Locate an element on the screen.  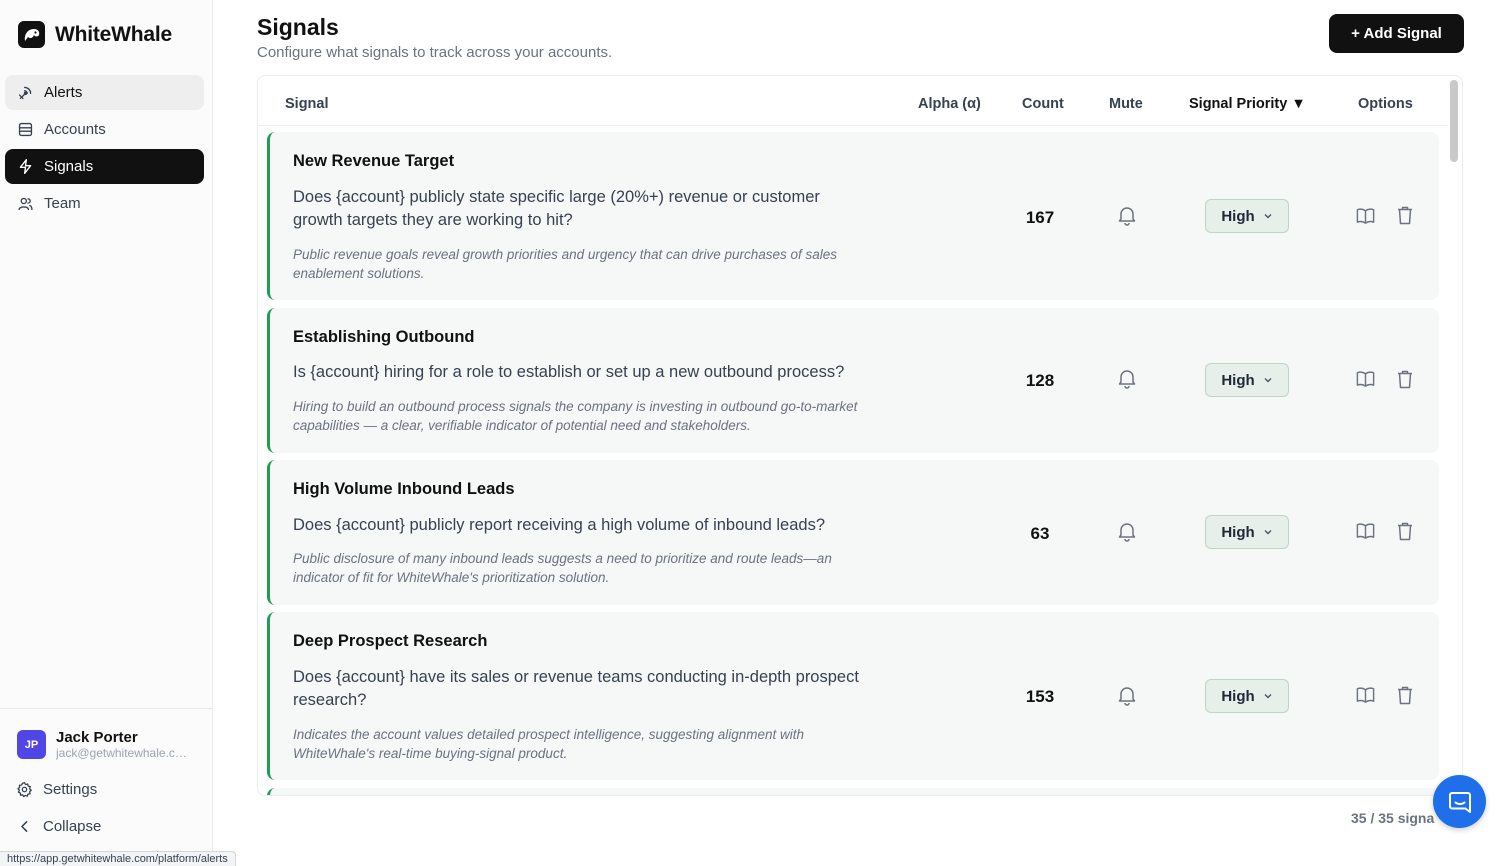
sidebar: WhiteWhale Alerts Accounts Signals Team is located at coordinates (106, 433).